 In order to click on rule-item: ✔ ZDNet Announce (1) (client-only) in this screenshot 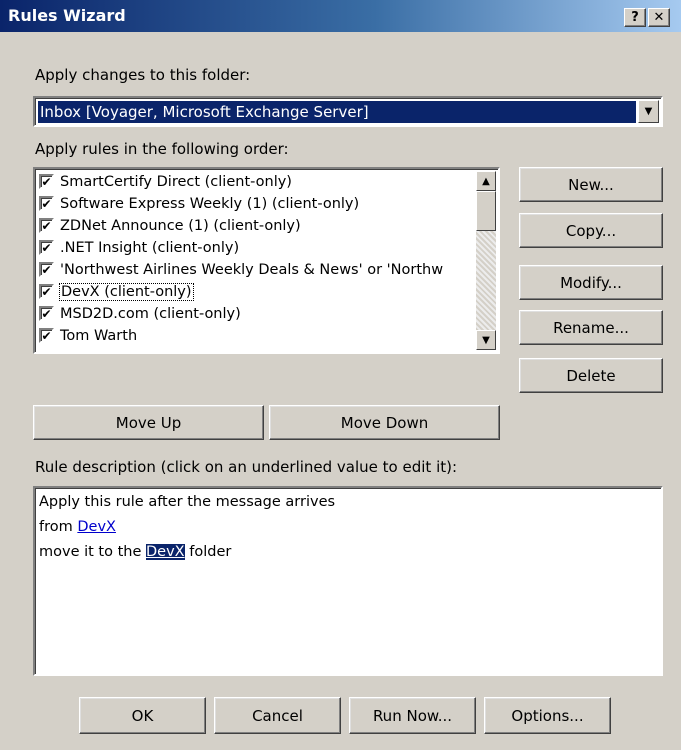, I will do `click(170, 225)`.